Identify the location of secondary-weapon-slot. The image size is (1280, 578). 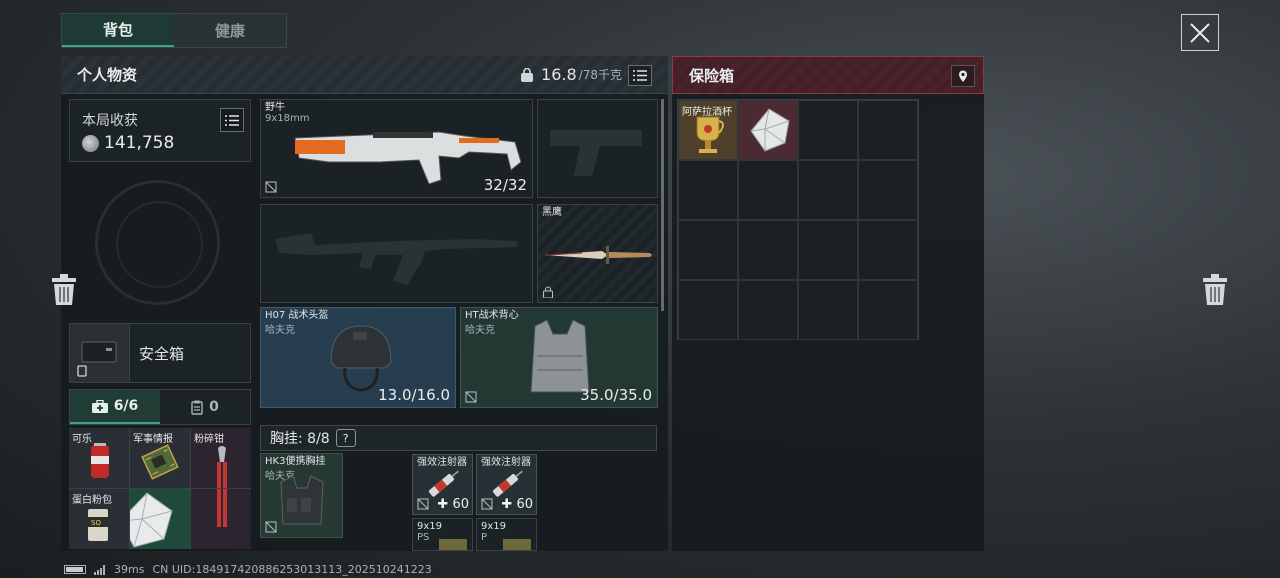
(396, 253).